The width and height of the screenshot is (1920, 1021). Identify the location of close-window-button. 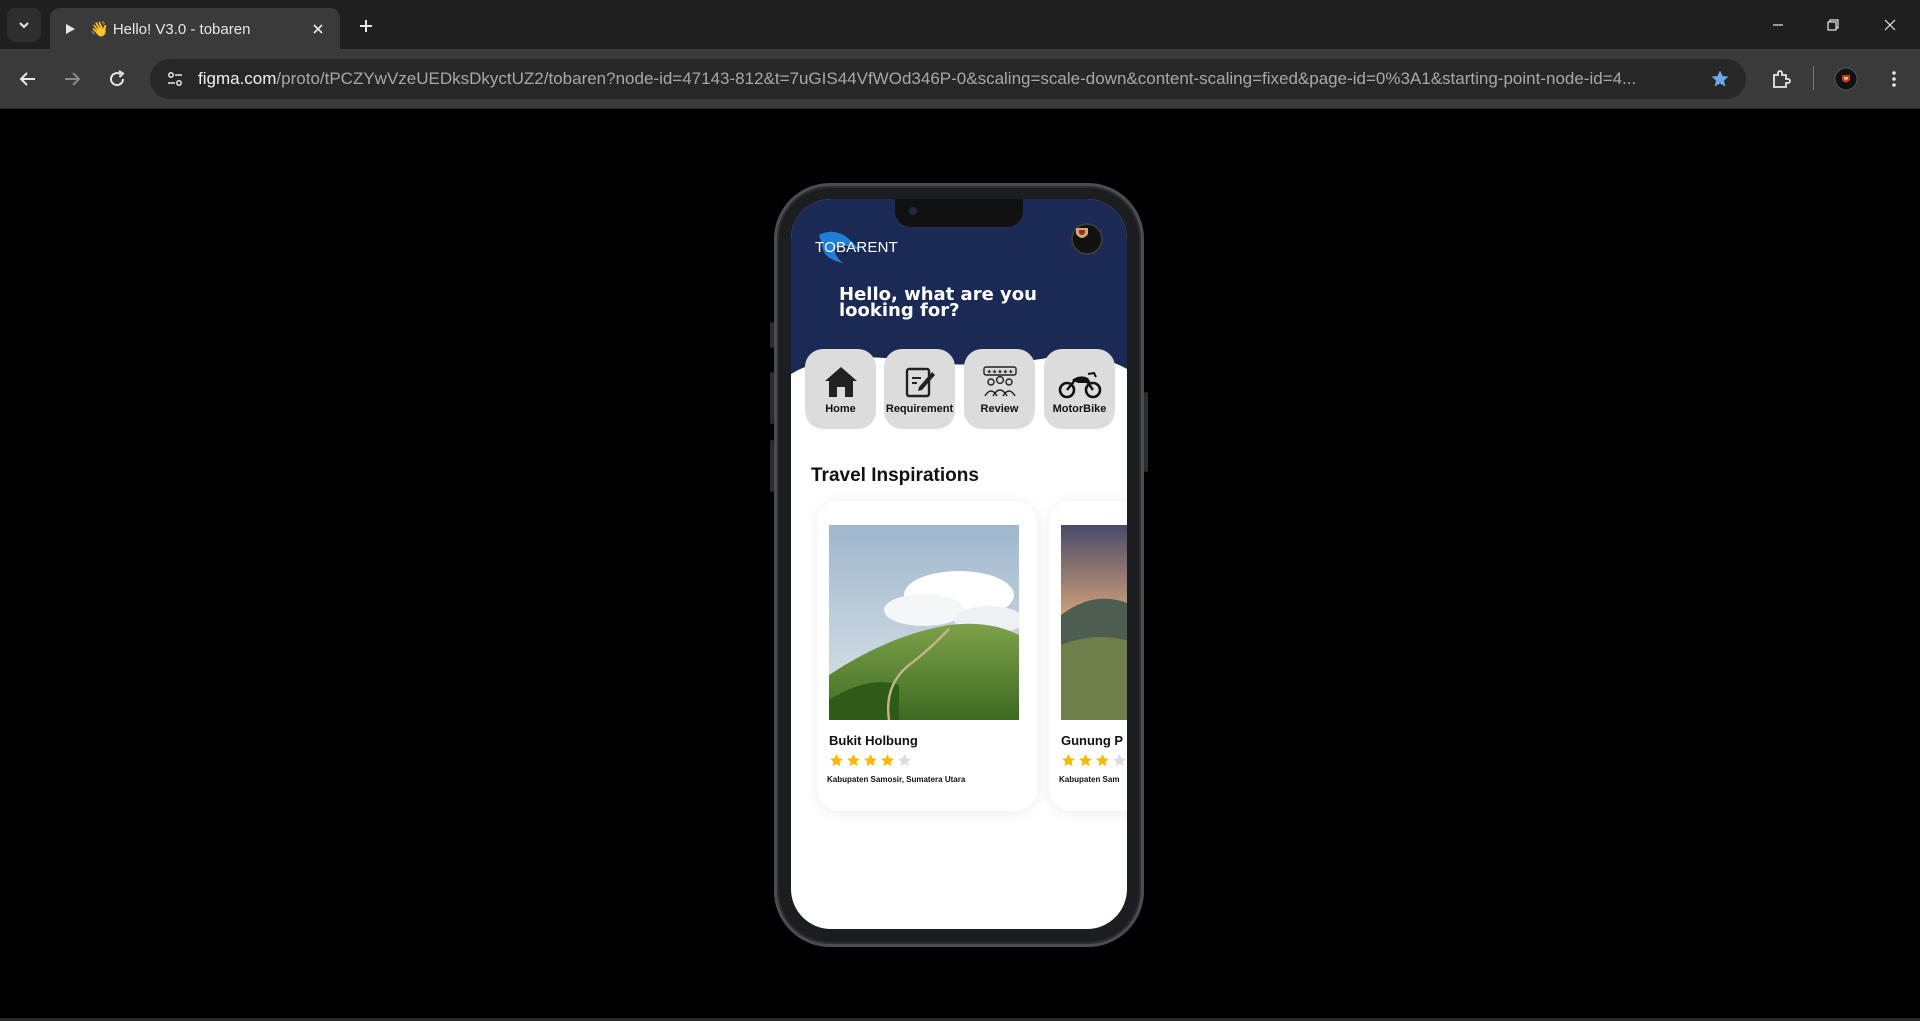
(1890, 25).